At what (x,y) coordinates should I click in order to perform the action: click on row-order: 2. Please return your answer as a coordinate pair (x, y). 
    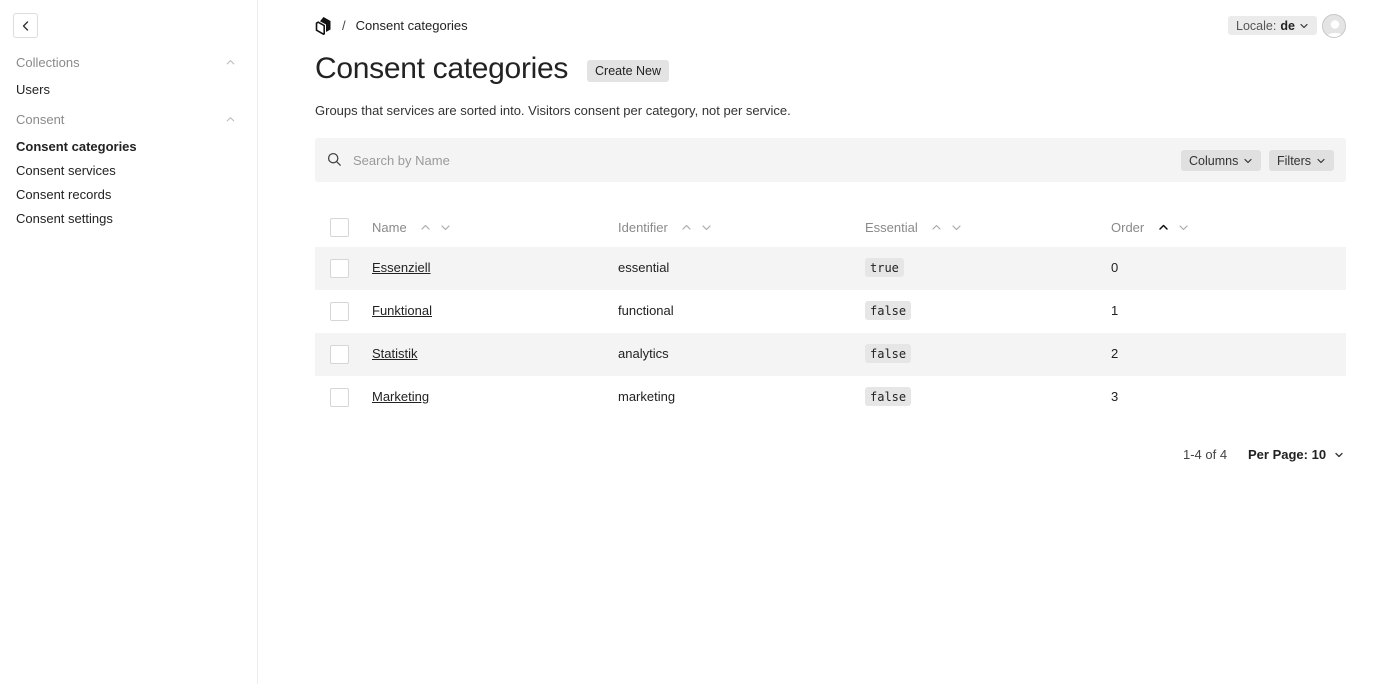
    Looking at the image, I should click on (1115, 353).